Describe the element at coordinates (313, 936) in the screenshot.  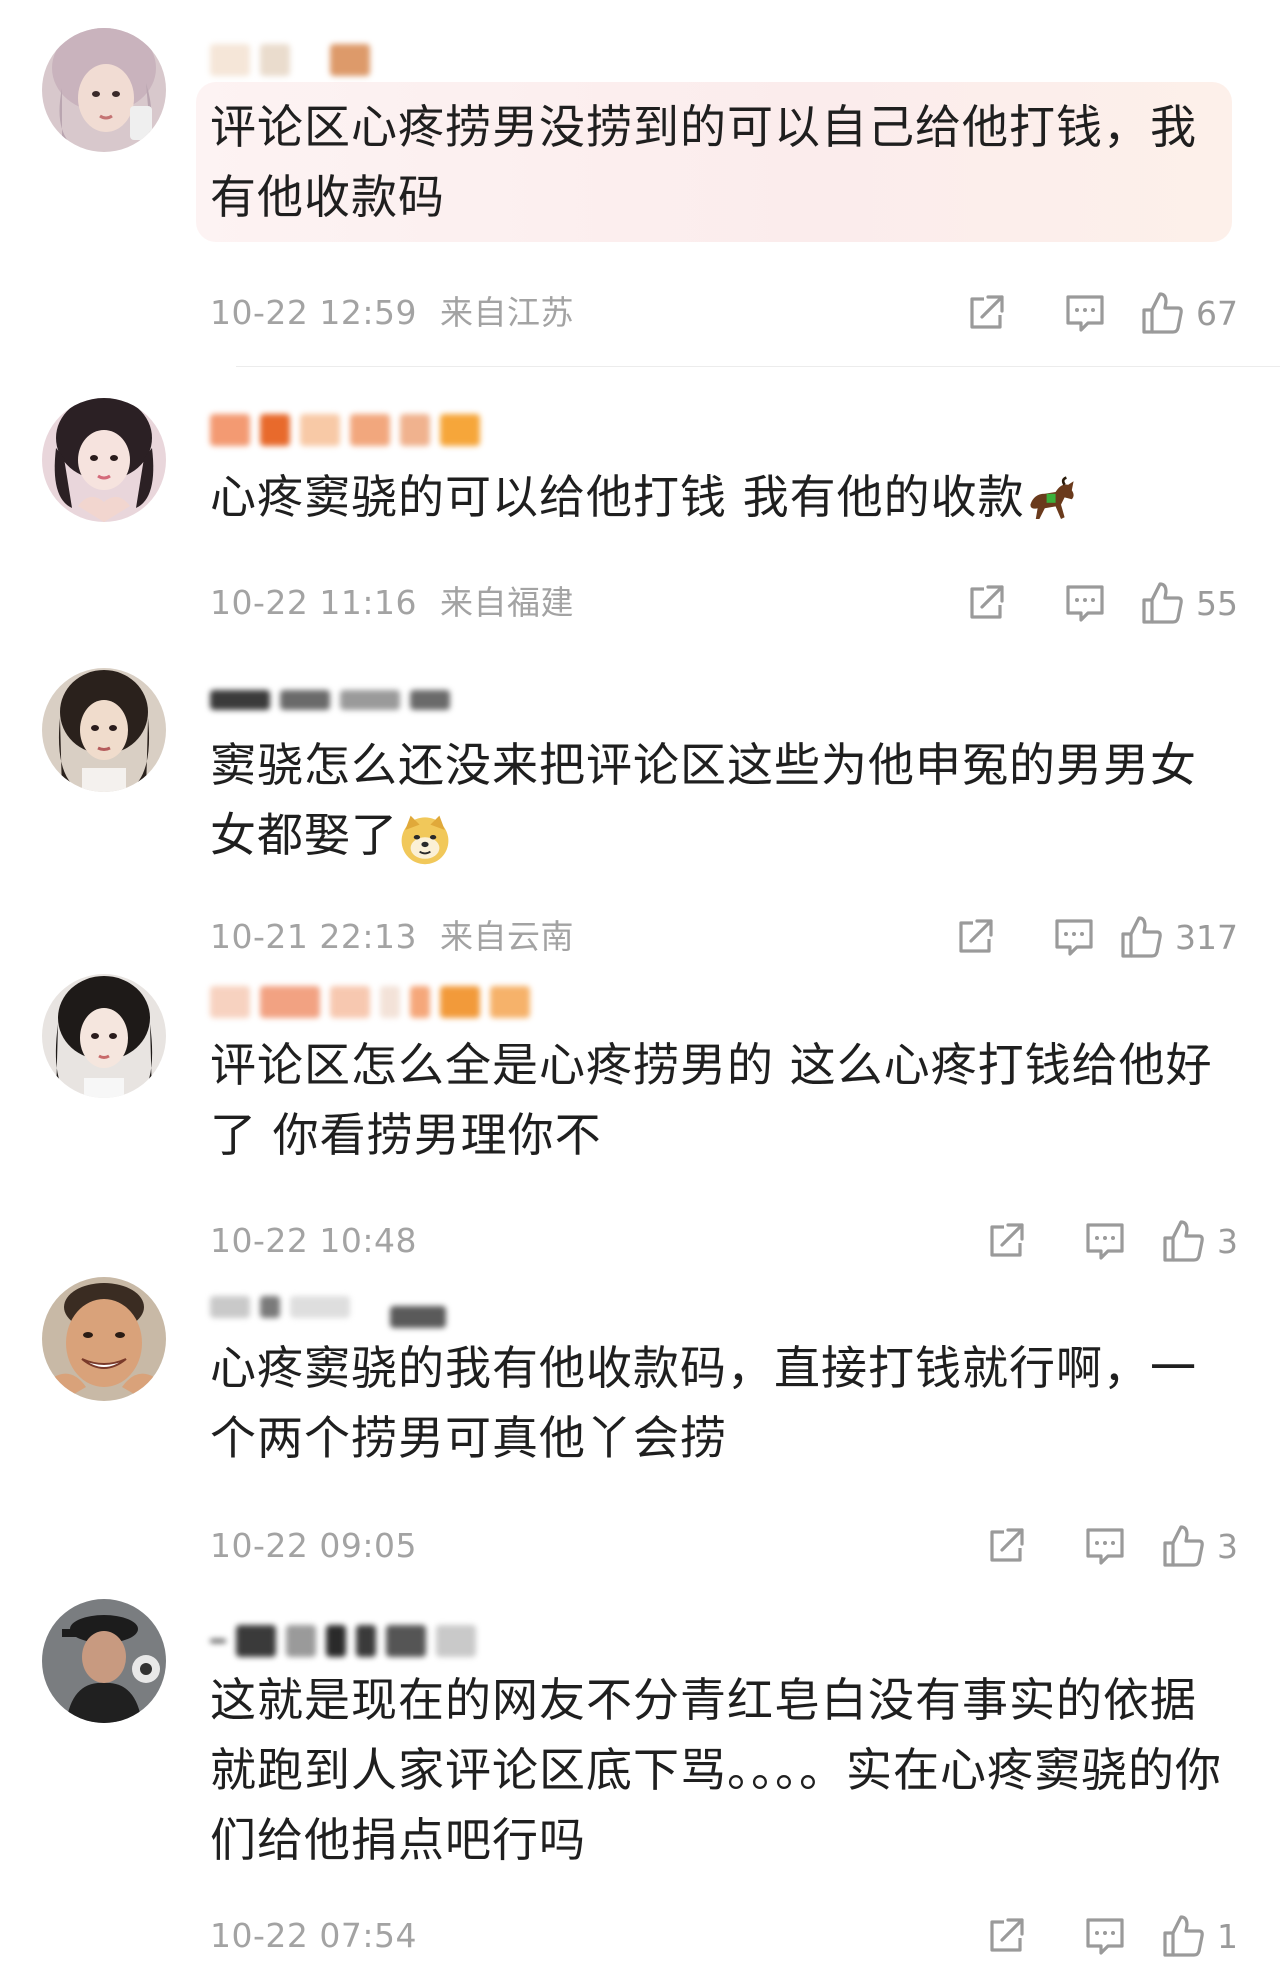
I see `timestamp: 10-21 22:13` at that location.